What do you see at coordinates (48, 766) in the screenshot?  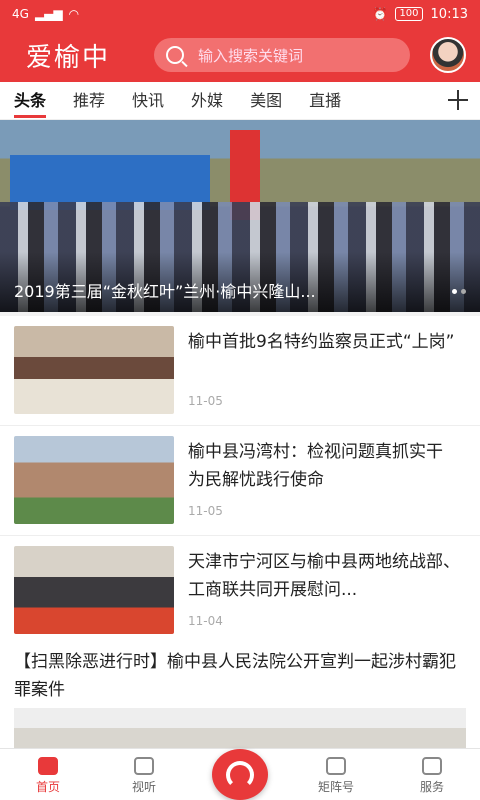 I see `home-icon` at bounding box center [48, 766].